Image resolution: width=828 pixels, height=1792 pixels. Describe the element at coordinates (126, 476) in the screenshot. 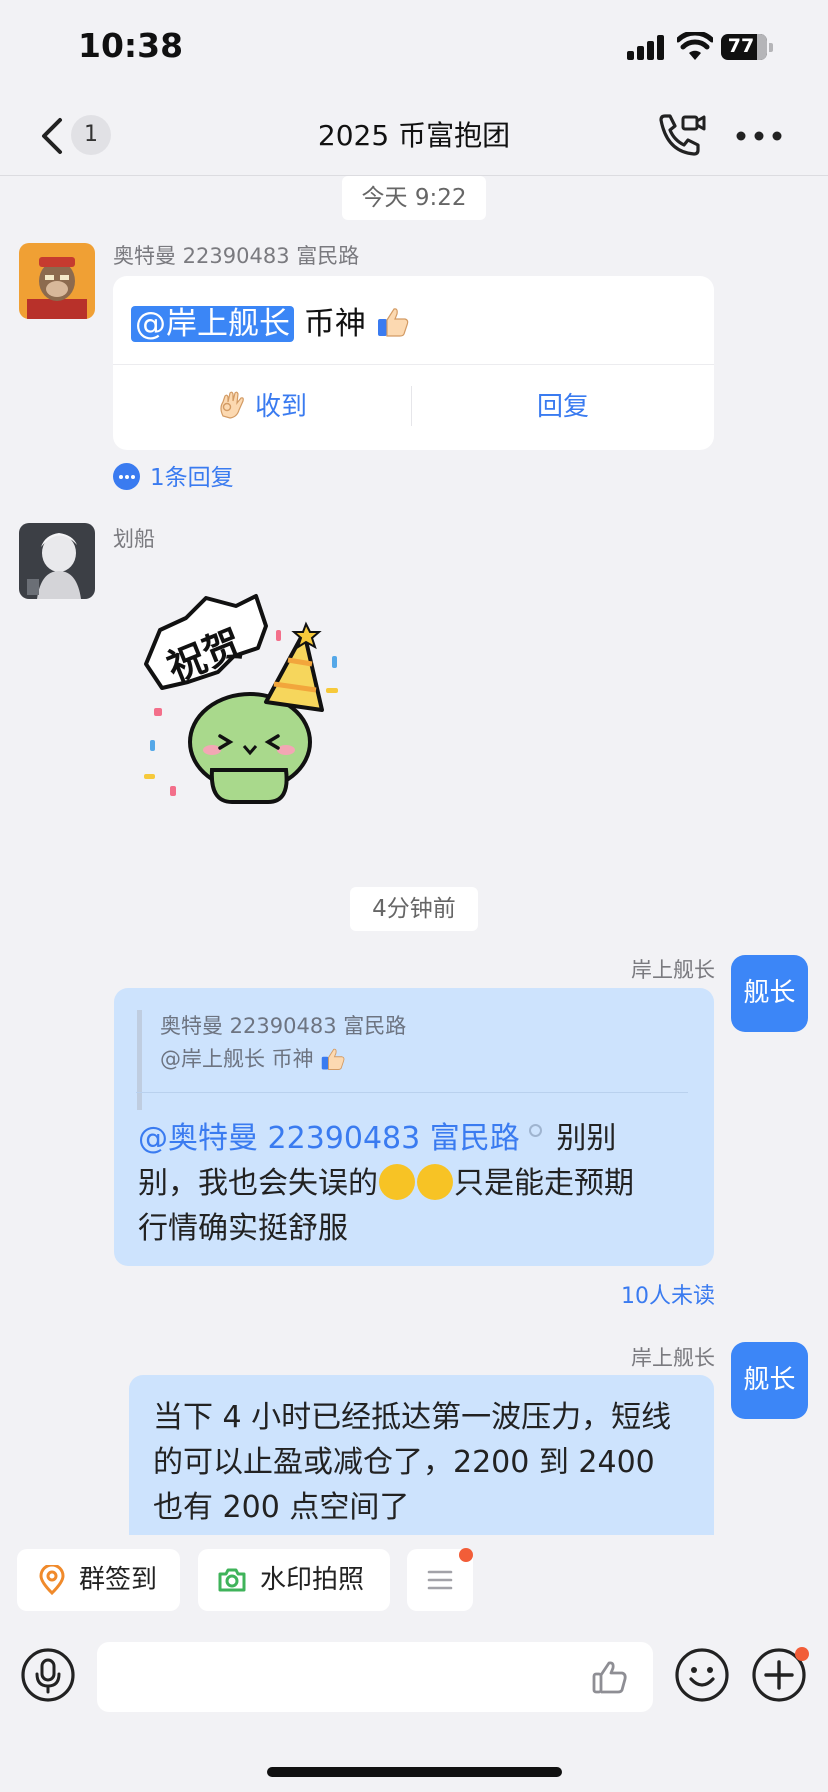

I see `comment-icon` at that location.